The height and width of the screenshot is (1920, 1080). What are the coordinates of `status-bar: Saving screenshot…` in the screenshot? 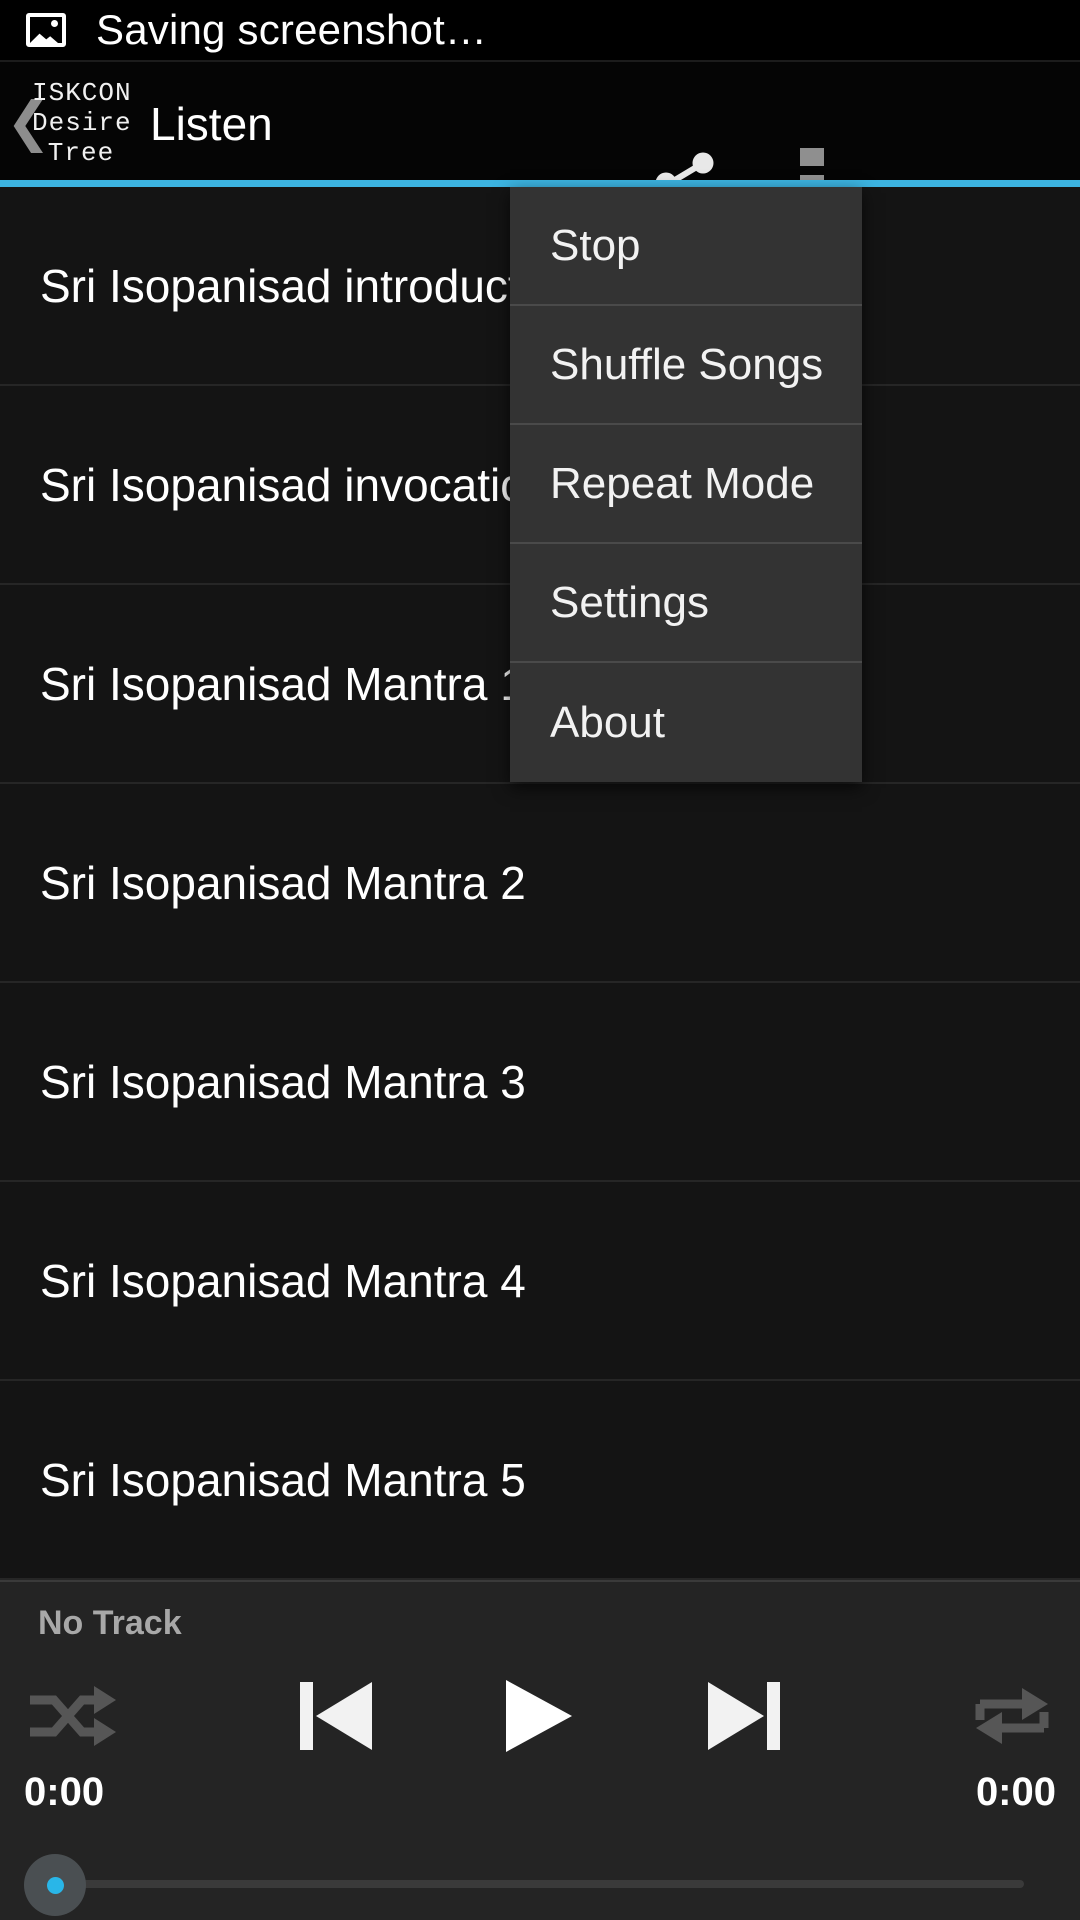 It's located at (540, 31).